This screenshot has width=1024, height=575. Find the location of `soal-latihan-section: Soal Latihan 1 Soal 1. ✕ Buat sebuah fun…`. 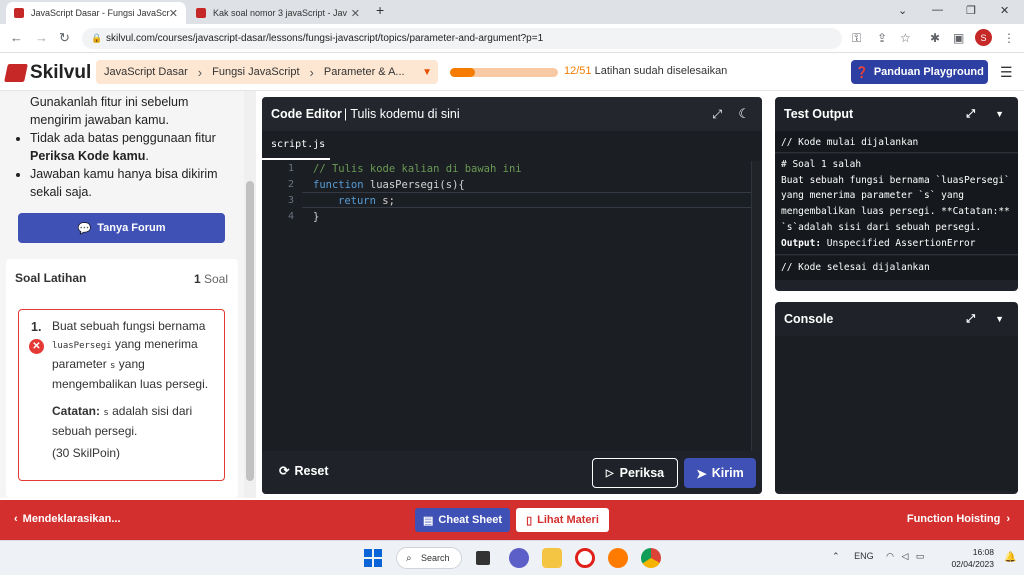

soal-latihan-section: Soal Latihan 1 Soal 1. ✕ Buat sebuah fun… is located at coordinates (122, 378).